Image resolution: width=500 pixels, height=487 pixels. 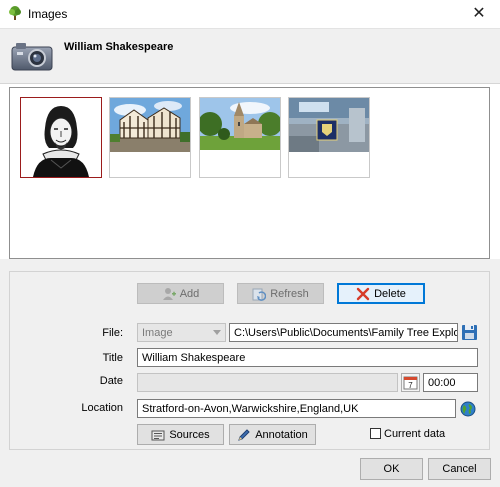 I want to click on time-input: 00:00, so click(x=450, y=382).